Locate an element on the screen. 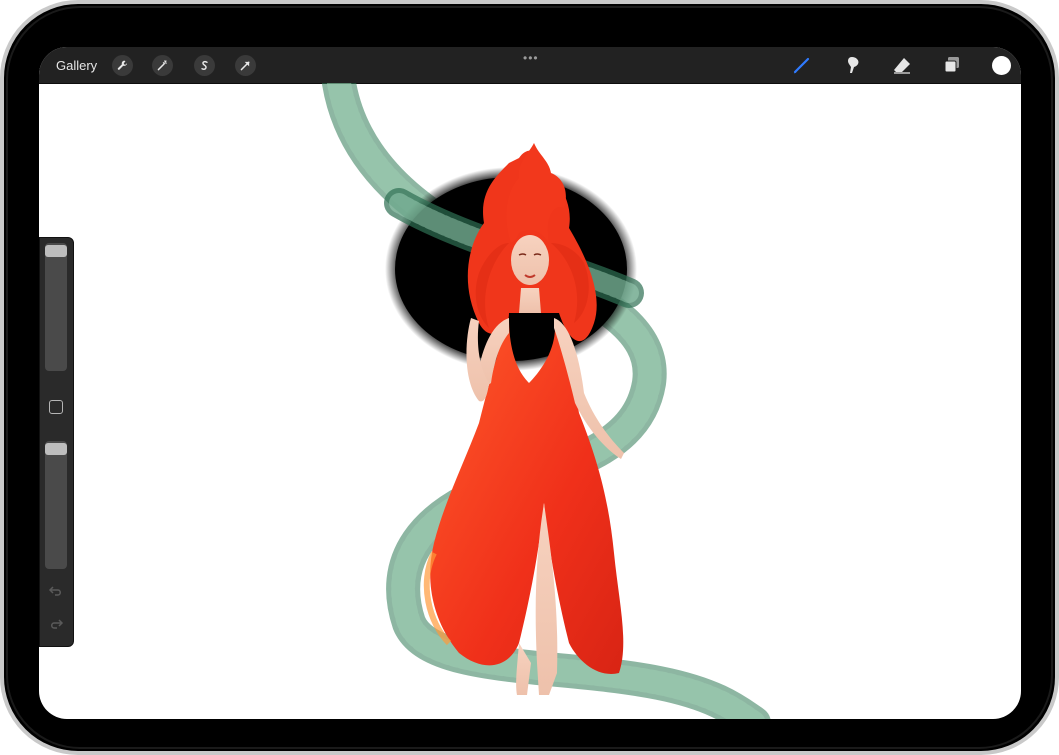 The image size is (1059, 755). brush-size-thumb is located at coordinates (56, 251).